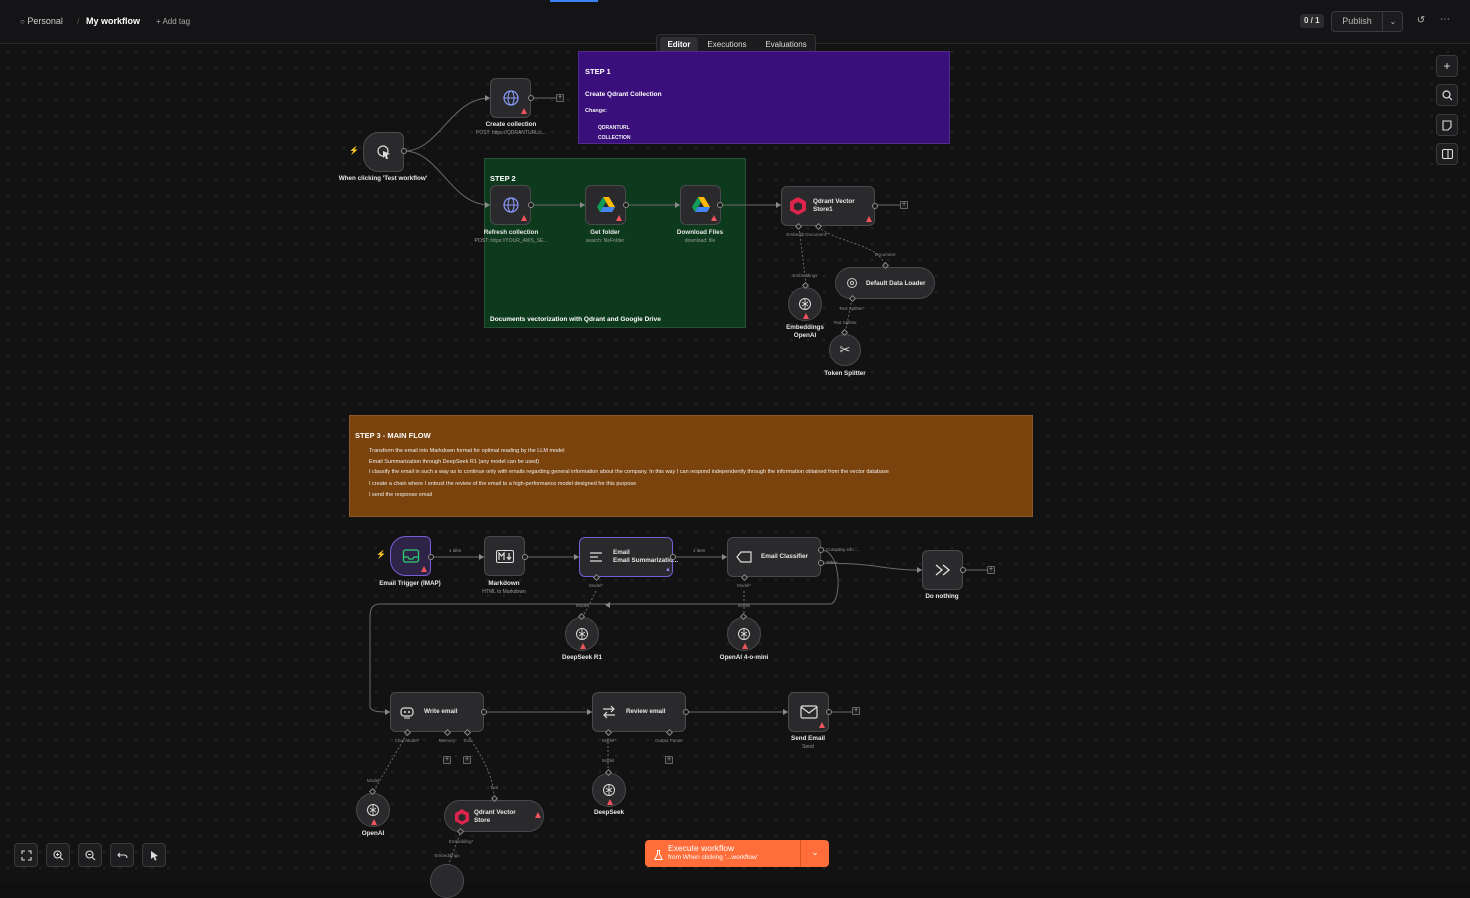  Describe the element at coordinates (113, 21) in the screenshot. I see `workflow-name: My workflow` at that location.